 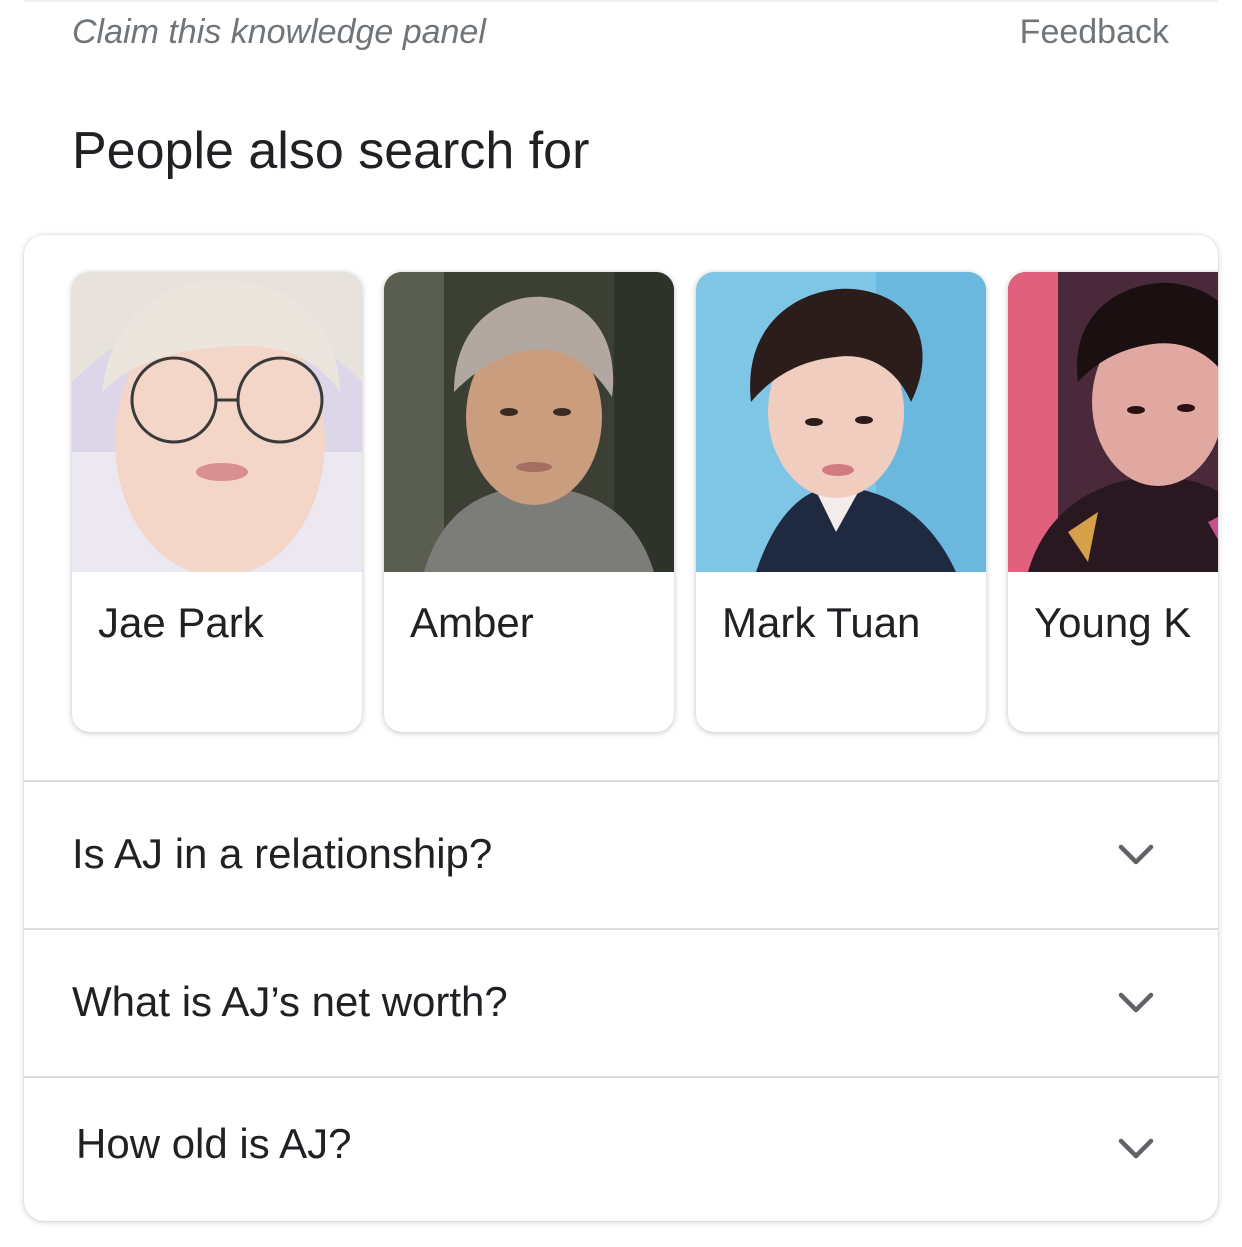 I want to click on claim-knowledge-panel-link: Claim this knowledge panel, so click(x=279, y=32).